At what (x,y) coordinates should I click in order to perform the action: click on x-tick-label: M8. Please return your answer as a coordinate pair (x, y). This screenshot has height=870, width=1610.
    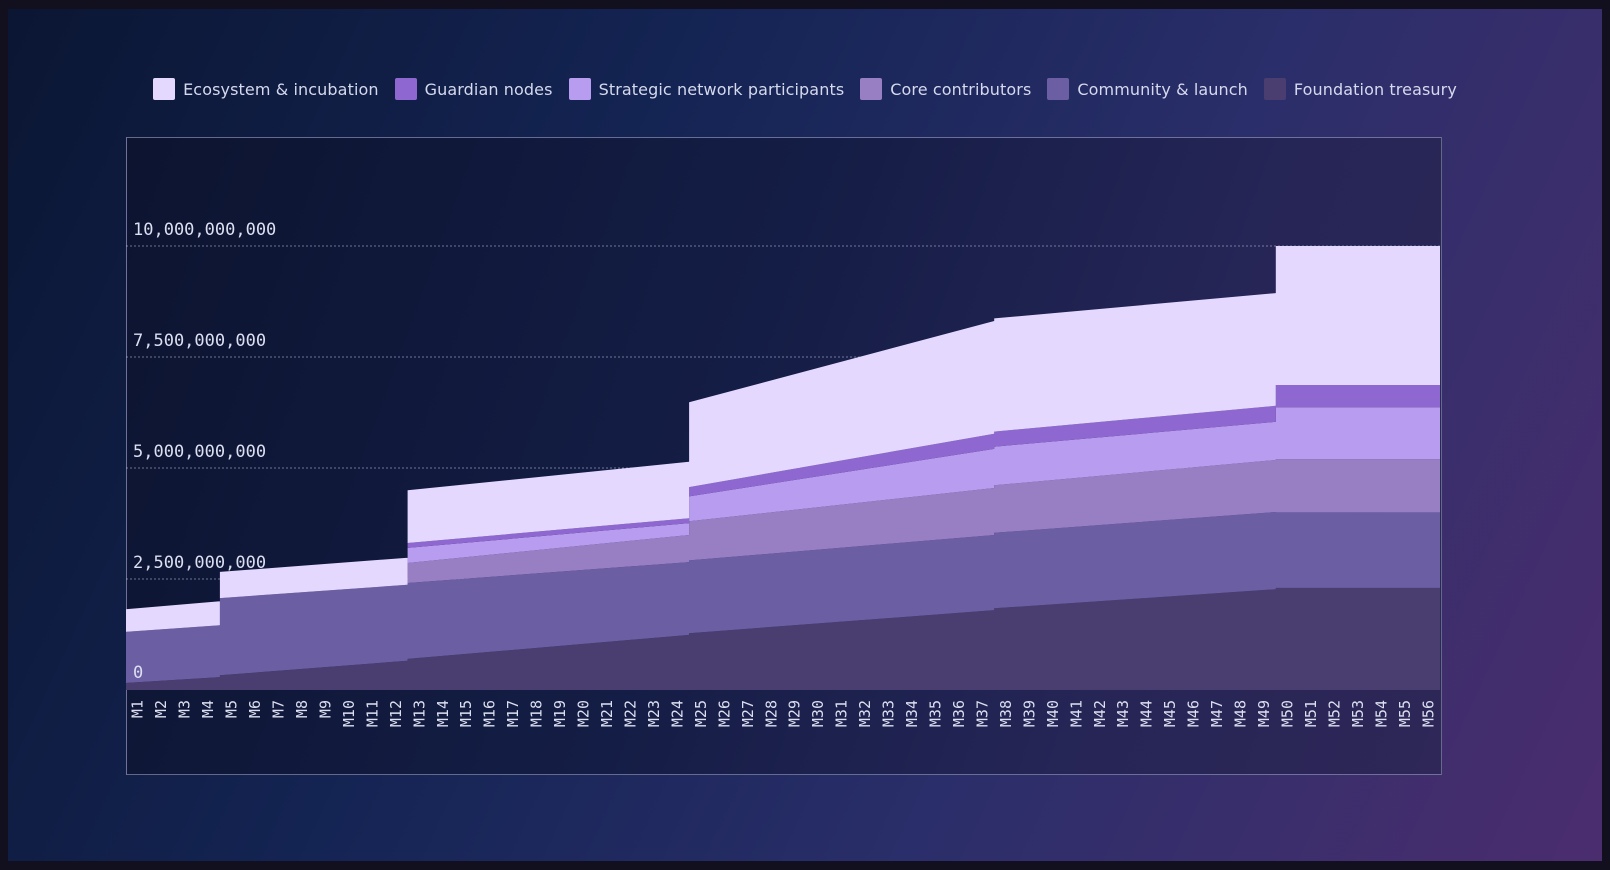
    Looking at the image, I should click on (302, 709).